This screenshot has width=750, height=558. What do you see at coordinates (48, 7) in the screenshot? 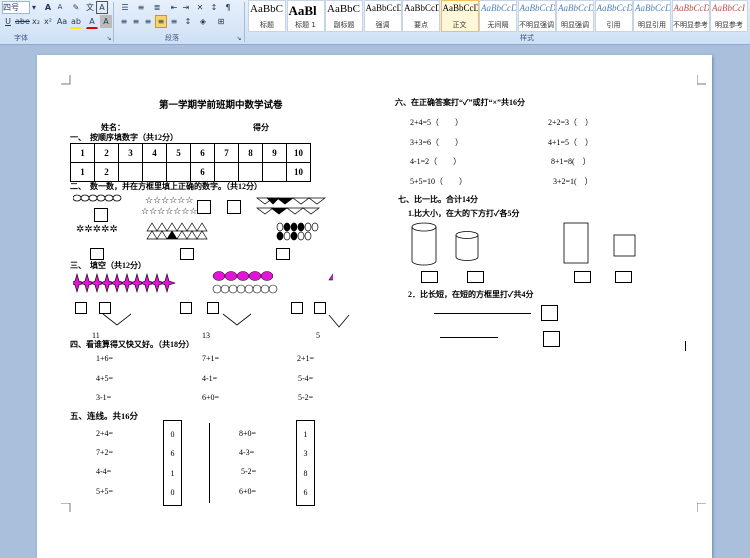
I see `grow-font-icon: A` at bounding box center [48, 7].